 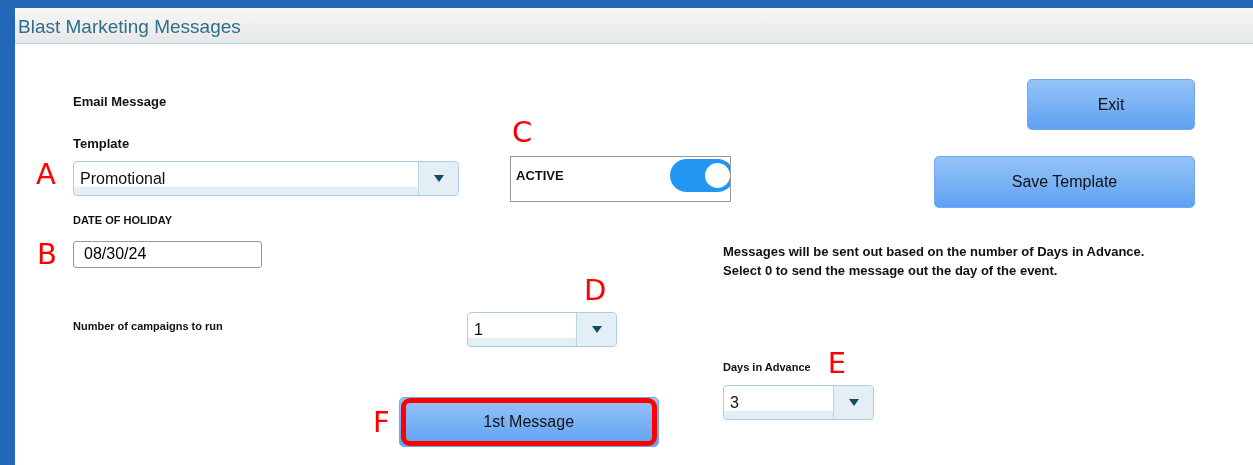 What do you see at coordinates (47, 254) in the screenshot?
I see `callout-letter: B` at bounding box center [47, 254].